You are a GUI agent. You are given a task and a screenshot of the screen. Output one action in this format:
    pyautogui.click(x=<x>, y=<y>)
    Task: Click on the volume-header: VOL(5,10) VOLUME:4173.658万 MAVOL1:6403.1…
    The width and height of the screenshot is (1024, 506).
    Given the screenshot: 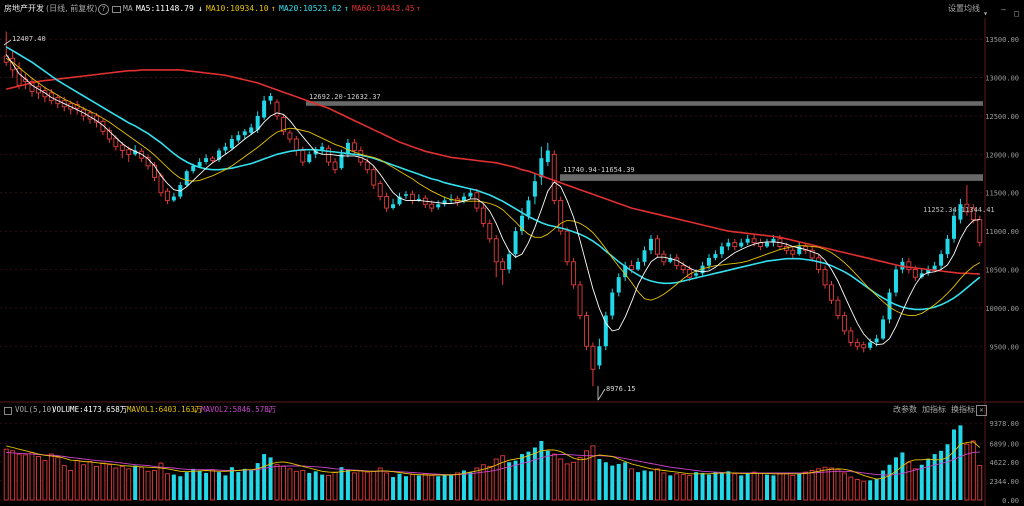 What is the action you would take?
    pyautogui.click(x=512, y=410)
    